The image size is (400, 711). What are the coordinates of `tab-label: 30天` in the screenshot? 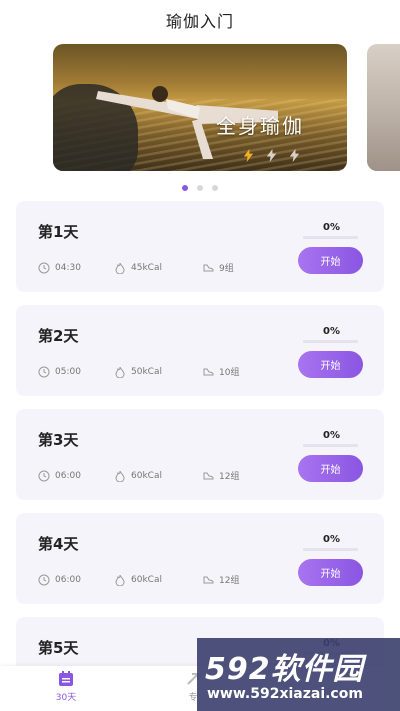 It's located at (66, 698).